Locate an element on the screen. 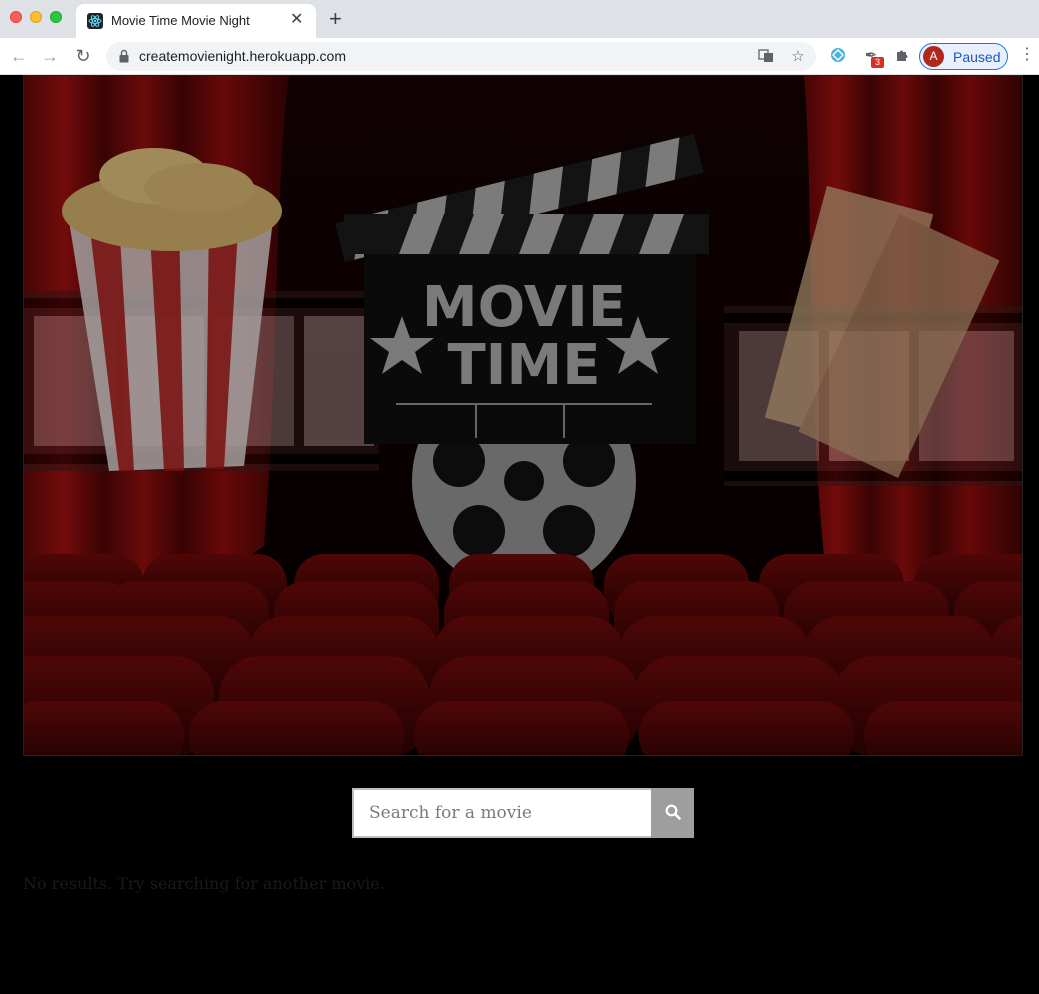 The width and height of the screenshot is (1039, 994). movie-search-form is located at coordinates (523, 813).